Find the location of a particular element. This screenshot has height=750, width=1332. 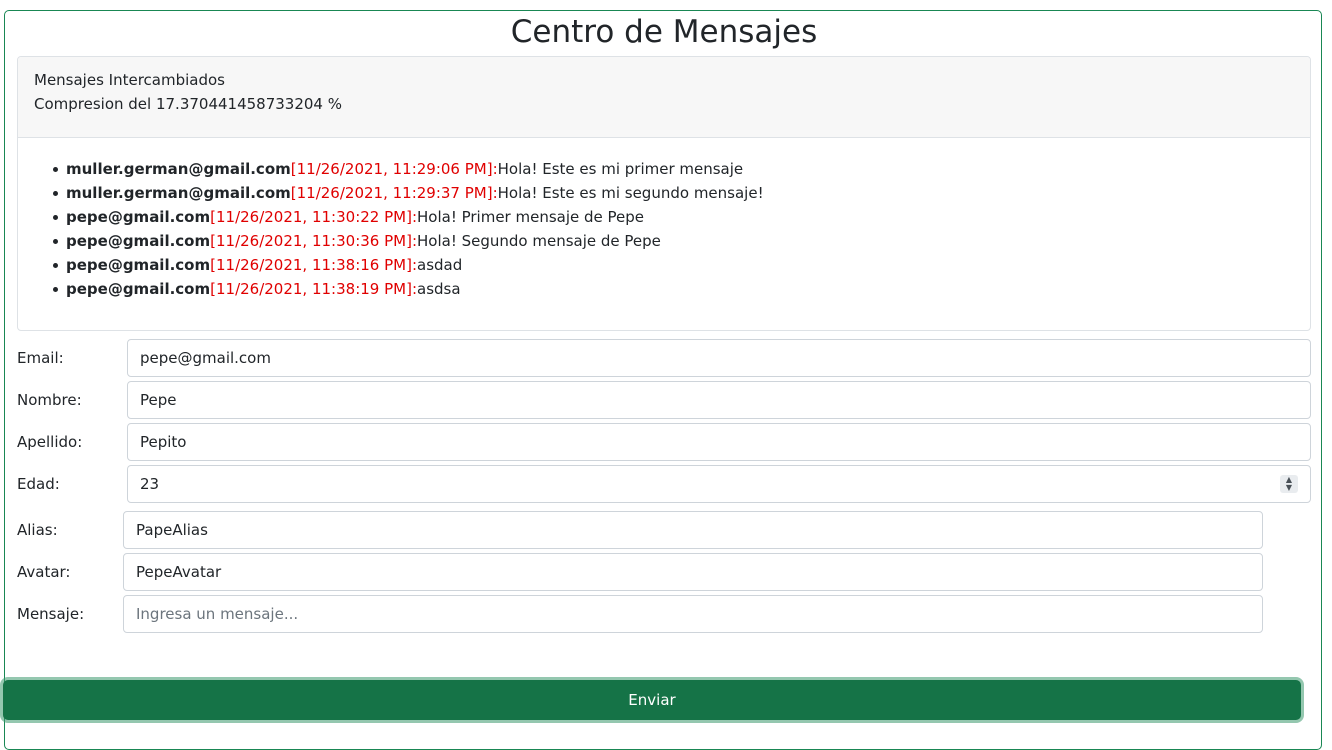

number-spinner-icon: ▲ ▼ is located at coordinates (1289, 484).